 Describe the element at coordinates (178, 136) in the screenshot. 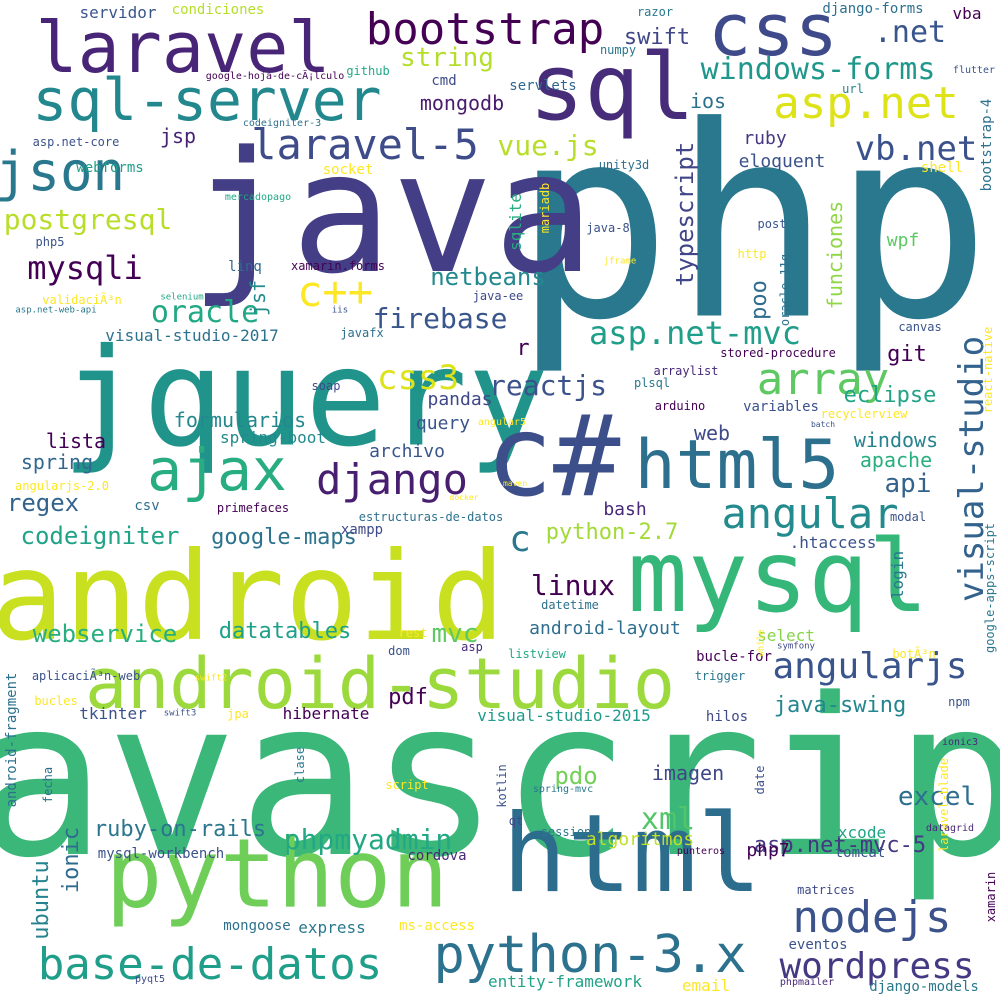

I see `cloud-word: jsp` at that location.